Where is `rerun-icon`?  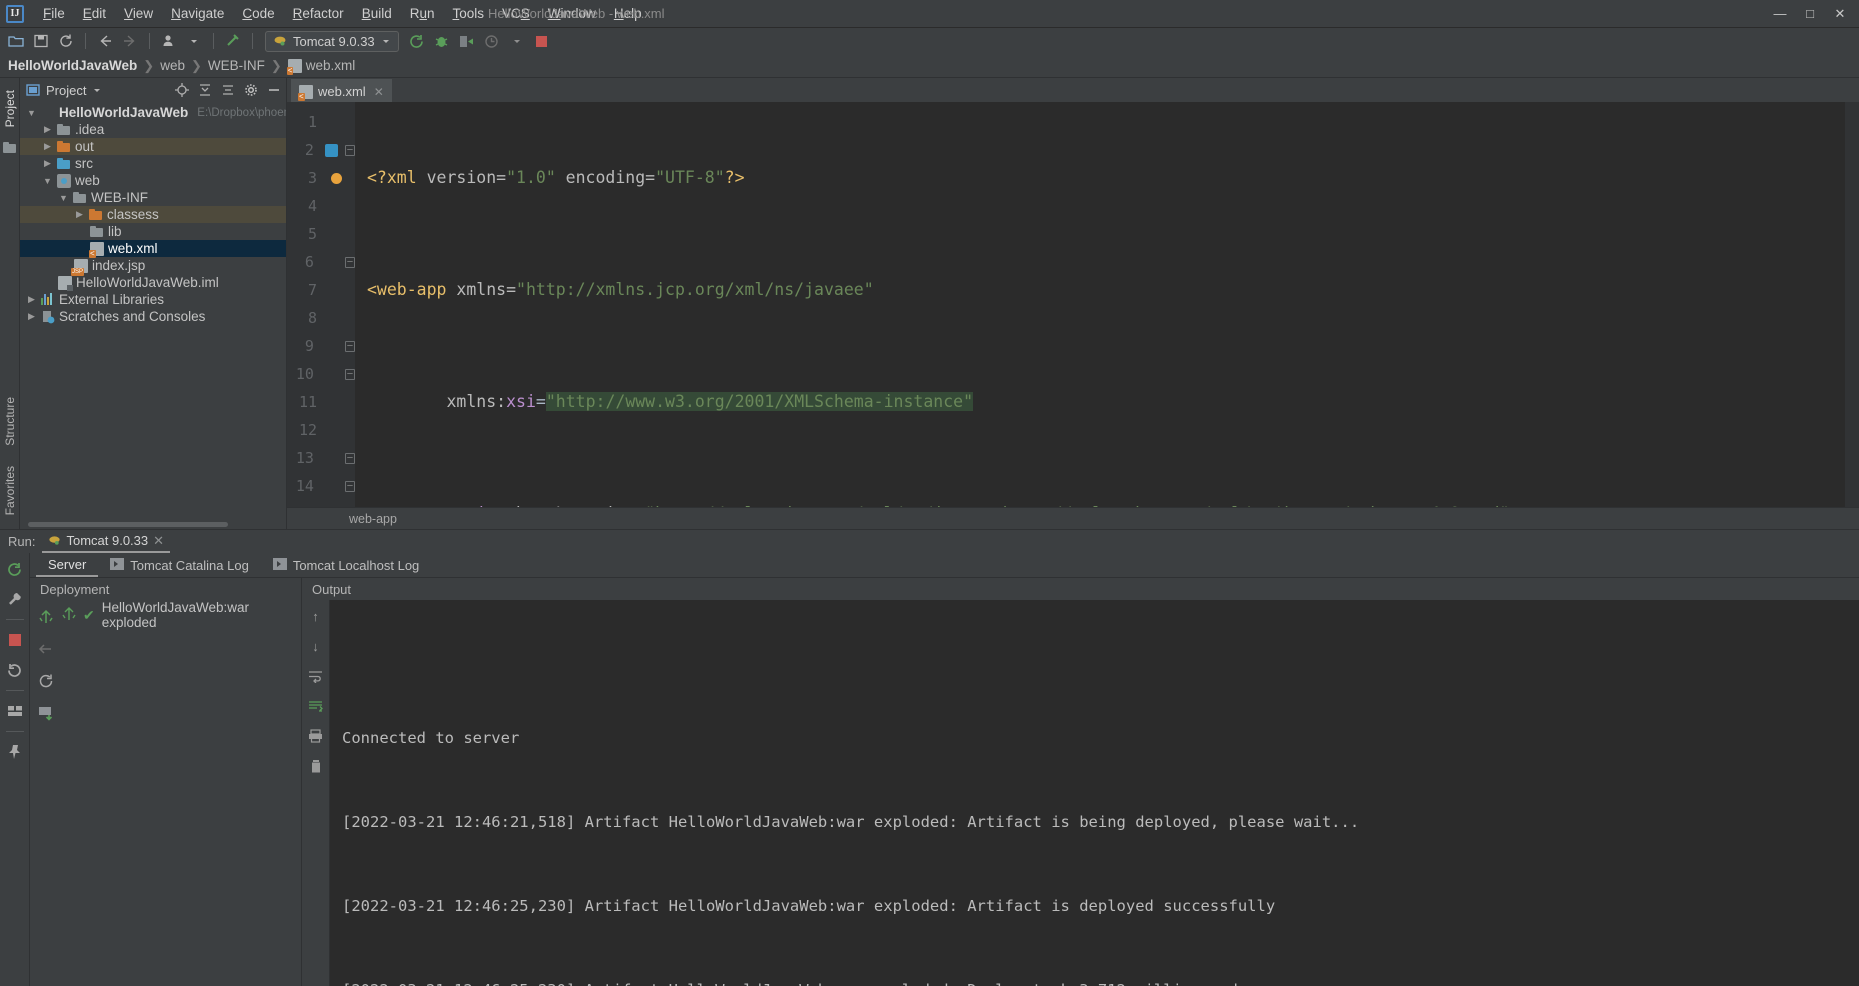 rerun-icon is located at coordinates (15, 569).